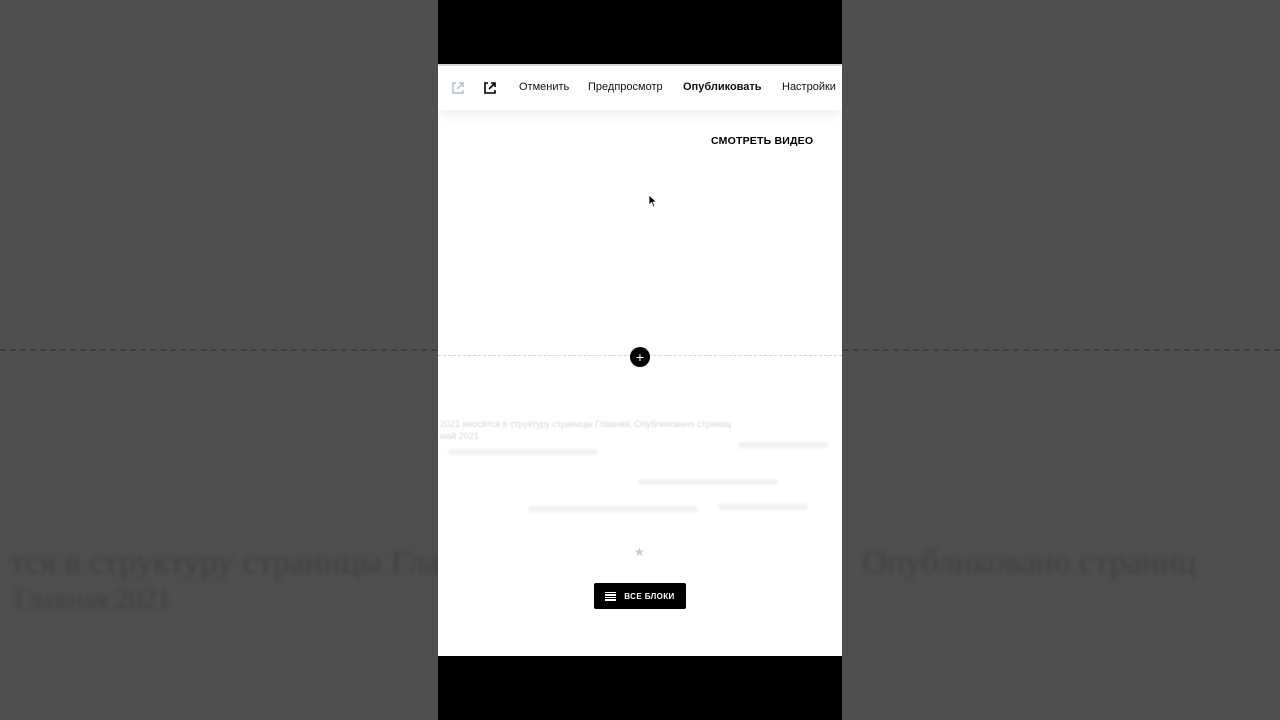 This screenshot has width=1280, height=720. I want to click on settings-button: Настройки, so click(809, 87).